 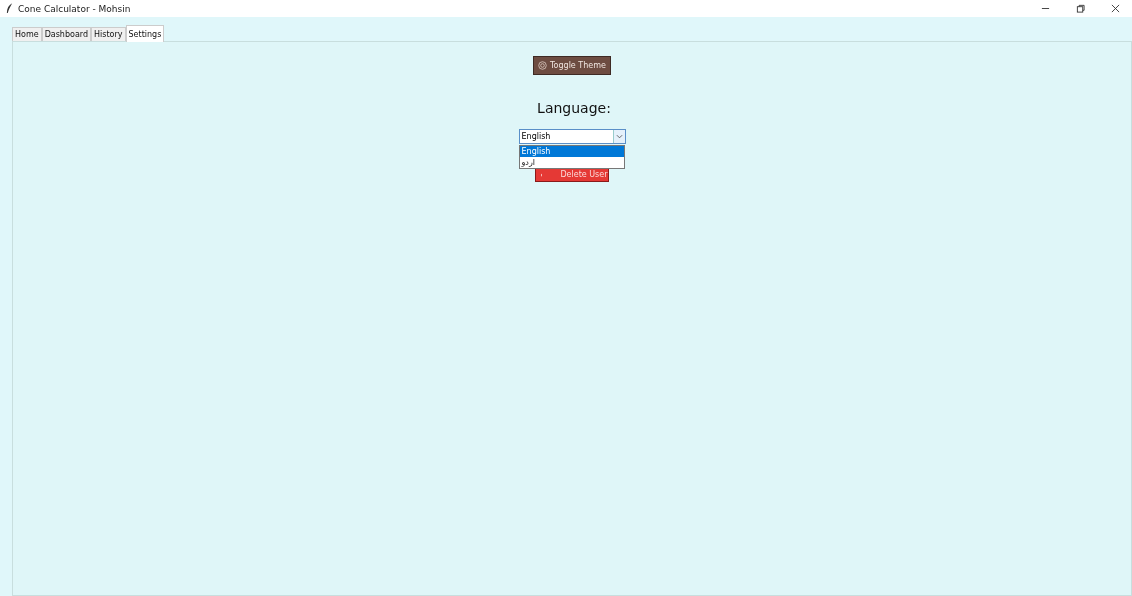 What do you see at coordinates (66, 34) in the screenshot?
I see `tab: Dashboard` at bounding box center [66, 34].